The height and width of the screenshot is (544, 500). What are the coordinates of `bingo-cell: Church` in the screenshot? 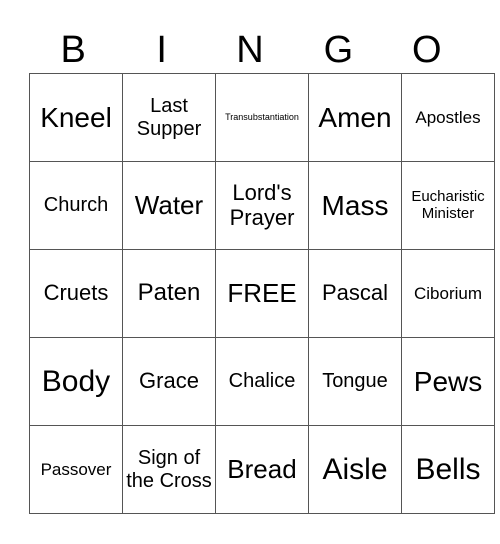 It's located at (76, 205).